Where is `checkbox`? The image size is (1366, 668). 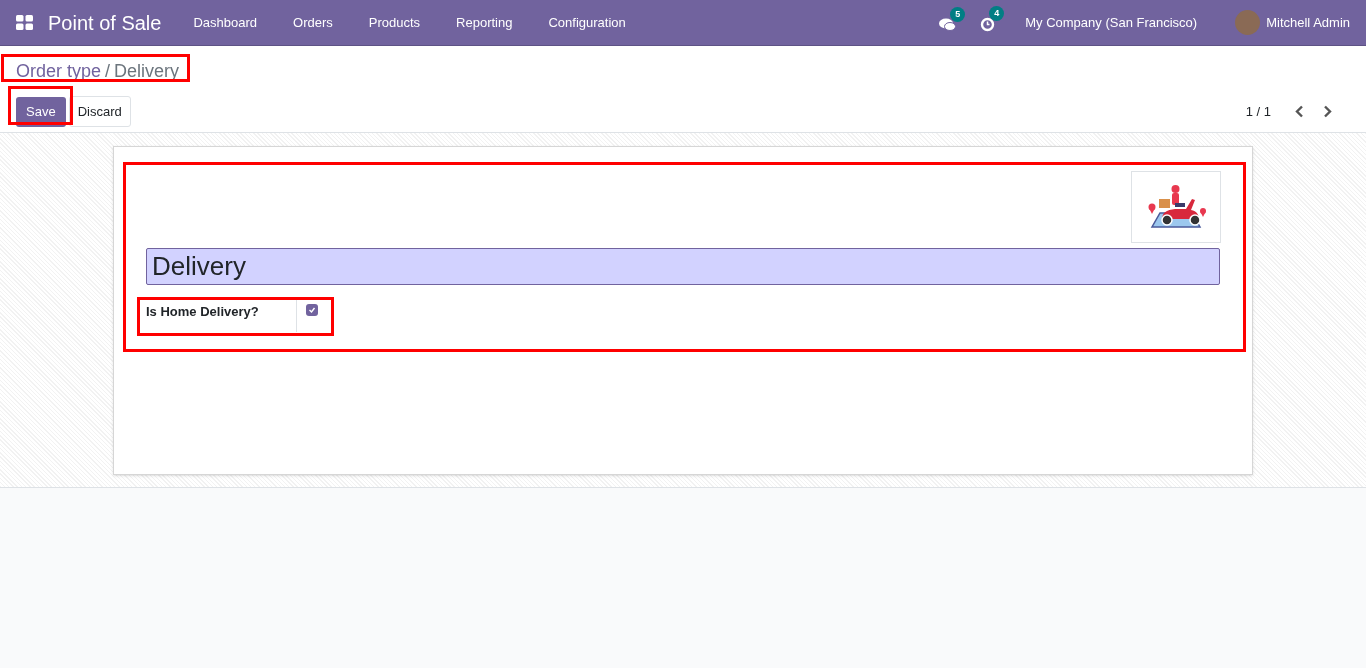
checkbox is located at coordinates (312, 310).